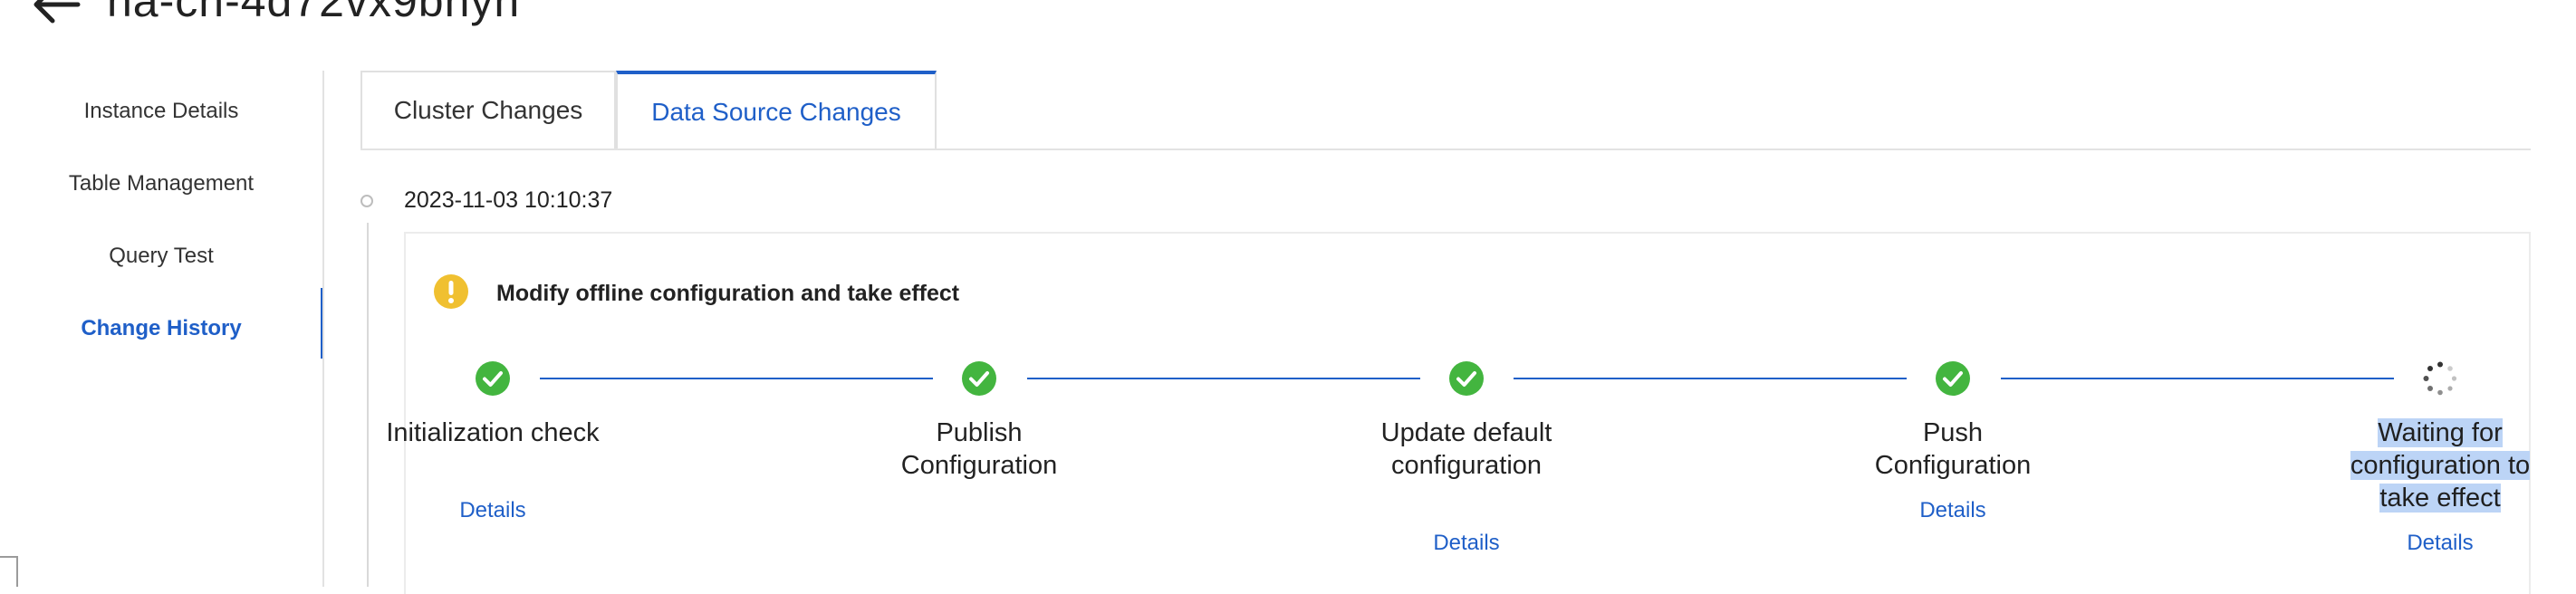 The image size is (2576, 594). I want to click on page-title: ha-cn-4d72vx9bnyn, so click(314, 13).